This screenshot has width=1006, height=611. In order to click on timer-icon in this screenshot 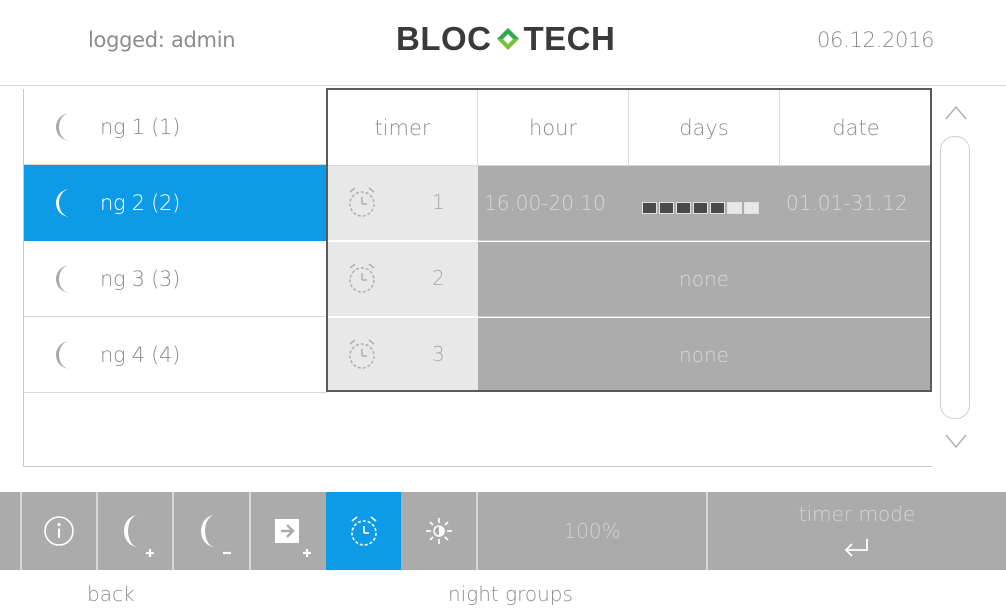, I will do `click(363, 531)`.